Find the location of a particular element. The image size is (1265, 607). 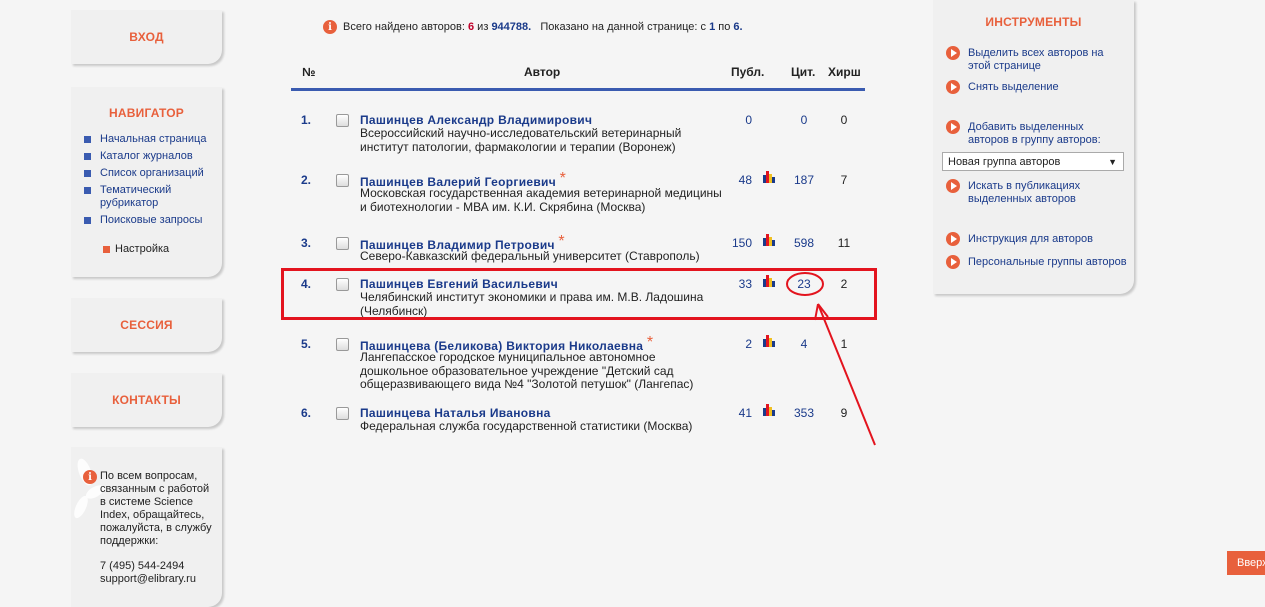

tools-title: ИНСТРУМЕНТЫ is located at coordinates (1033, 22).